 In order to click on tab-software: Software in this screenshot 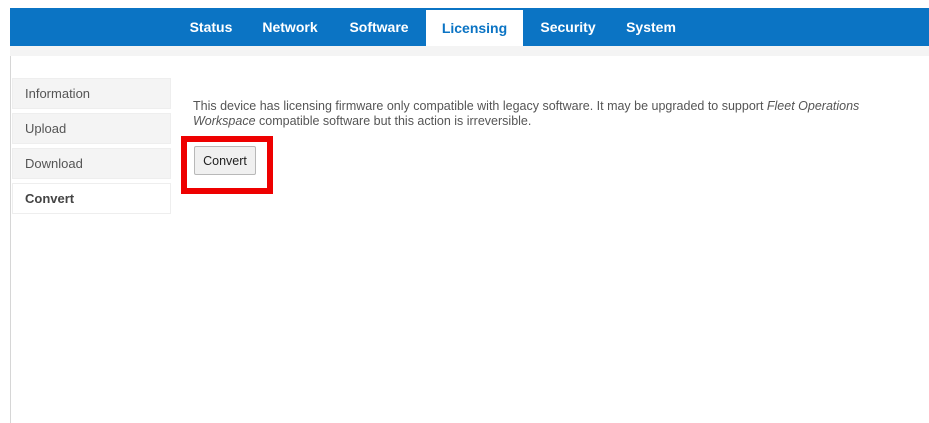, I will do `click(379, 27)`.